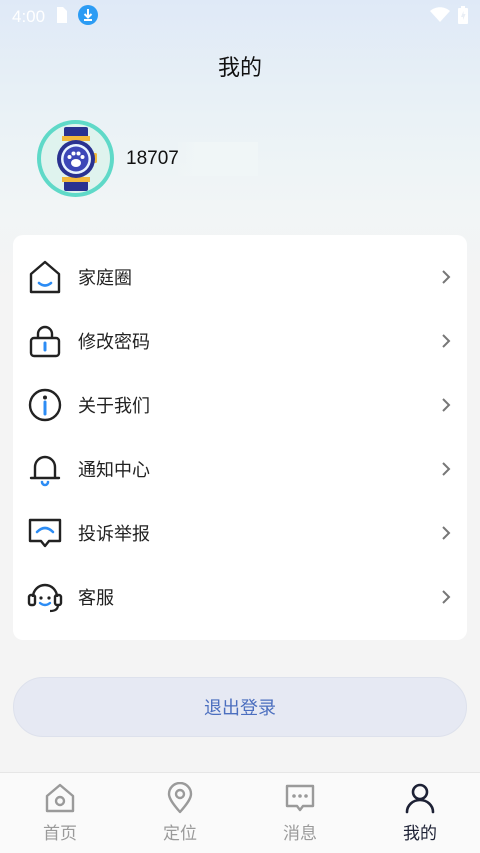 Image resolution: width=480 pixels, height=853 pixels. I want to click on tab-label: 消息, so click(300, 834).